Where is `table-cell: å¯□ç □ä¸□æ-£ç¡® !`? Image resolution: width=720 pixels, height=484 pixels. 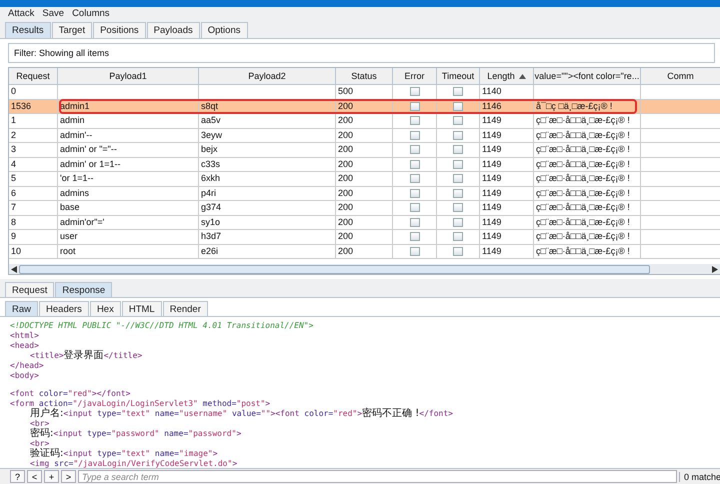
table-cell: å¯□ç □ä¸□æ-£ç¡® ! is located at coordinates (574, 105).